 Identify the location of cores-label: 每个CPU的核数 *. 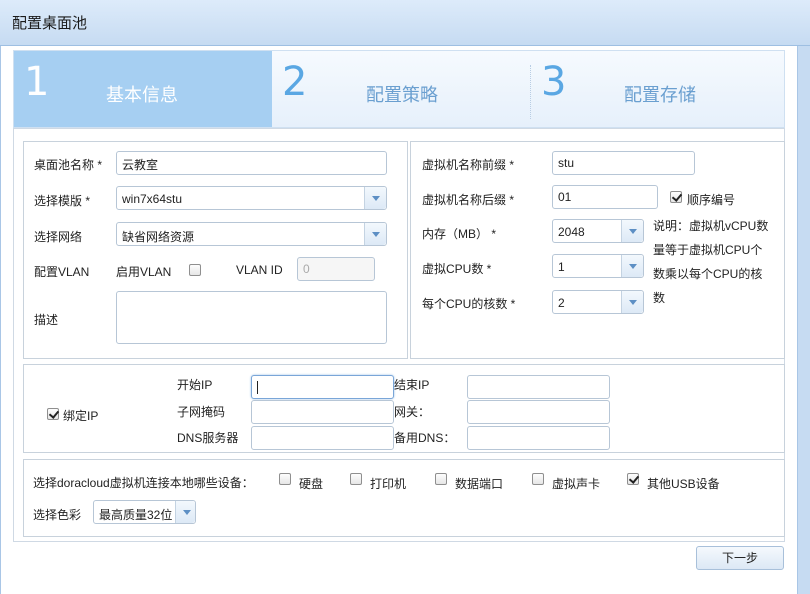
(469, 304).